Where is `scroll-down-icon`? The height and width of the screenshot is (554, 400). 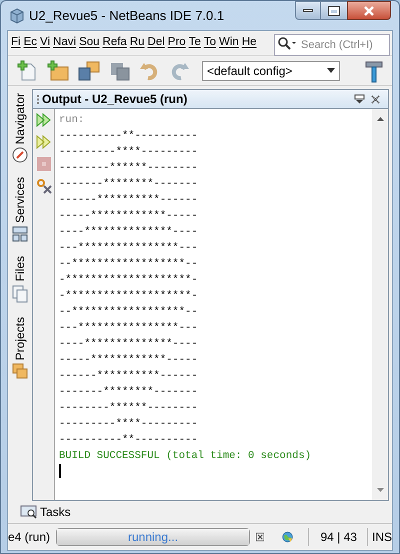 scroll-down-icon is located at coordinates (380, 490).